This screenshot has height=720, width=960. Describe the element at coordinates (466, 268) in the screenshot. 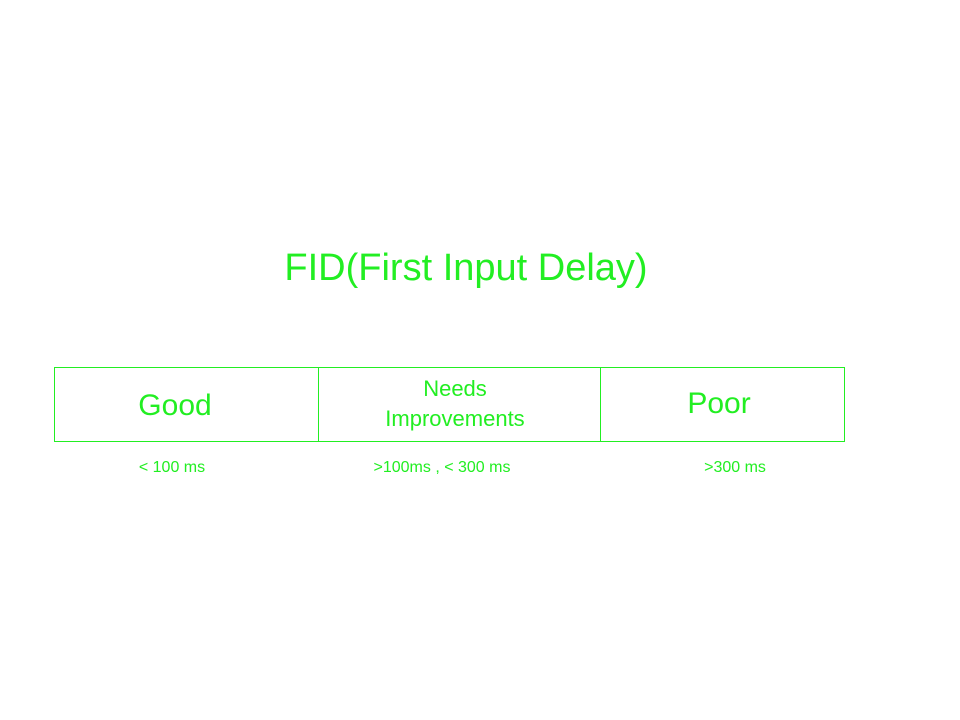

I see `diagram-title: FID(First Input Delay)` at that location.